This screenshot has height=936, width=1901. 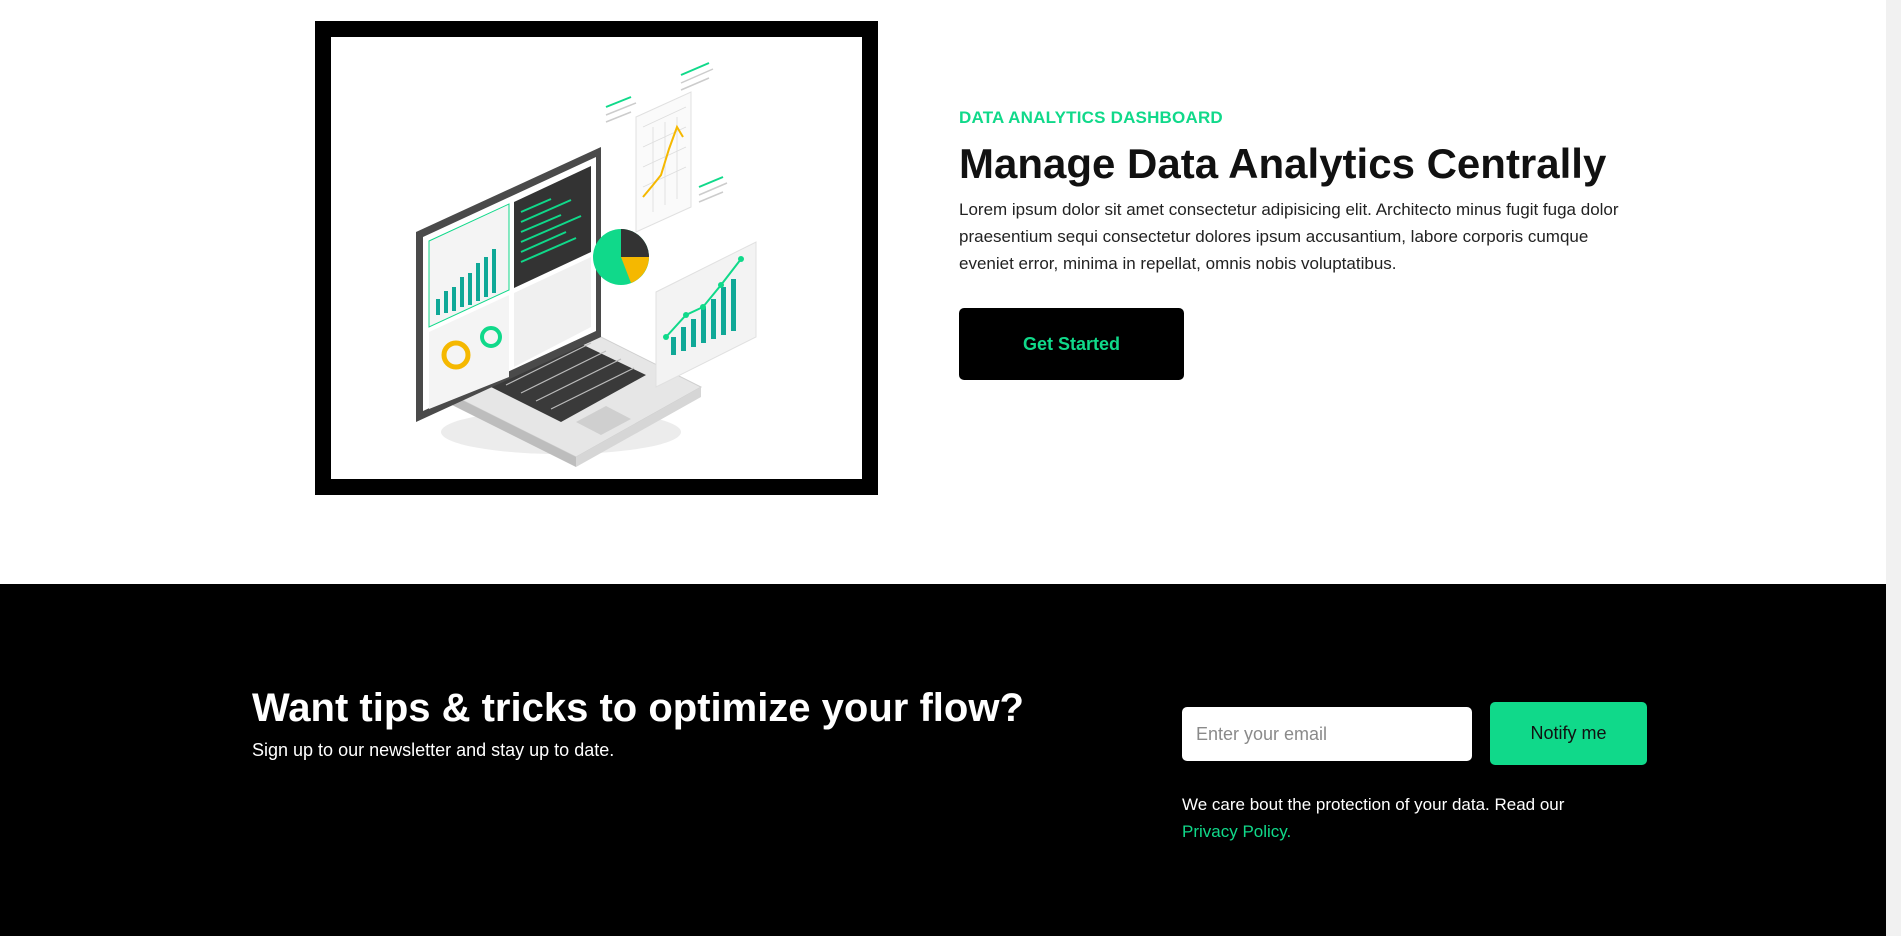 I want to click on hero-eyebrow: DATA ANALYTICS DASHBOARD, so click(x=1091, y=117).